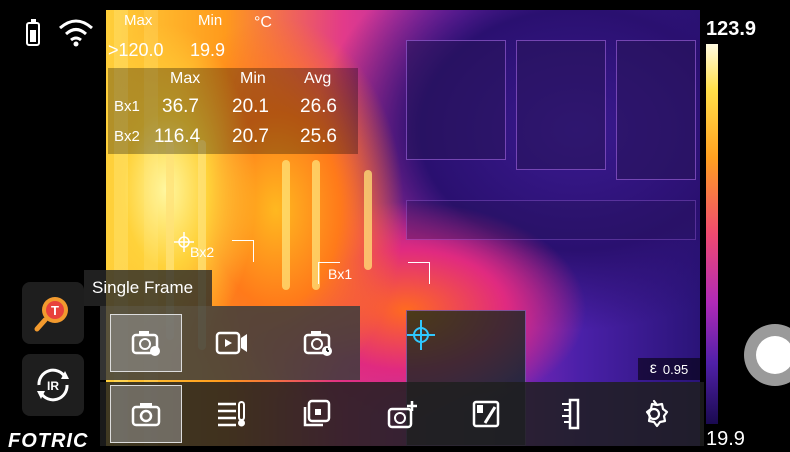  I want to click on ir-label: IR, so click(53, 386).